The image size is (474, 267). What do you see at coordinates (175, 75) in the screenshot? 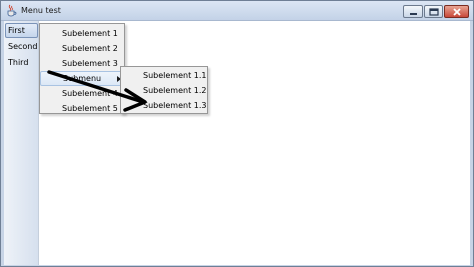
I see `menu-item-label: Subelement 1.1` at bounding box center [175, 75].